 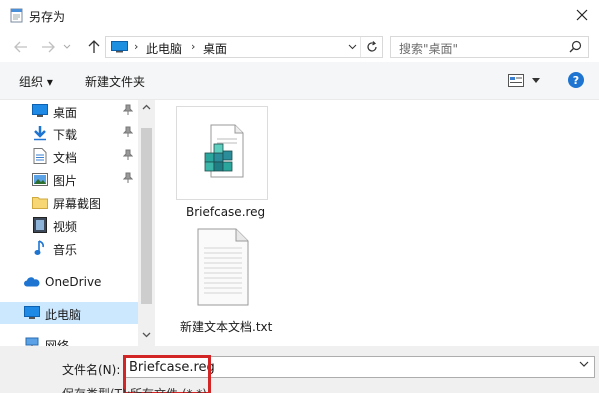 I want to click on sidebar-item-pictures: 图片, so click(x=69, y=179).